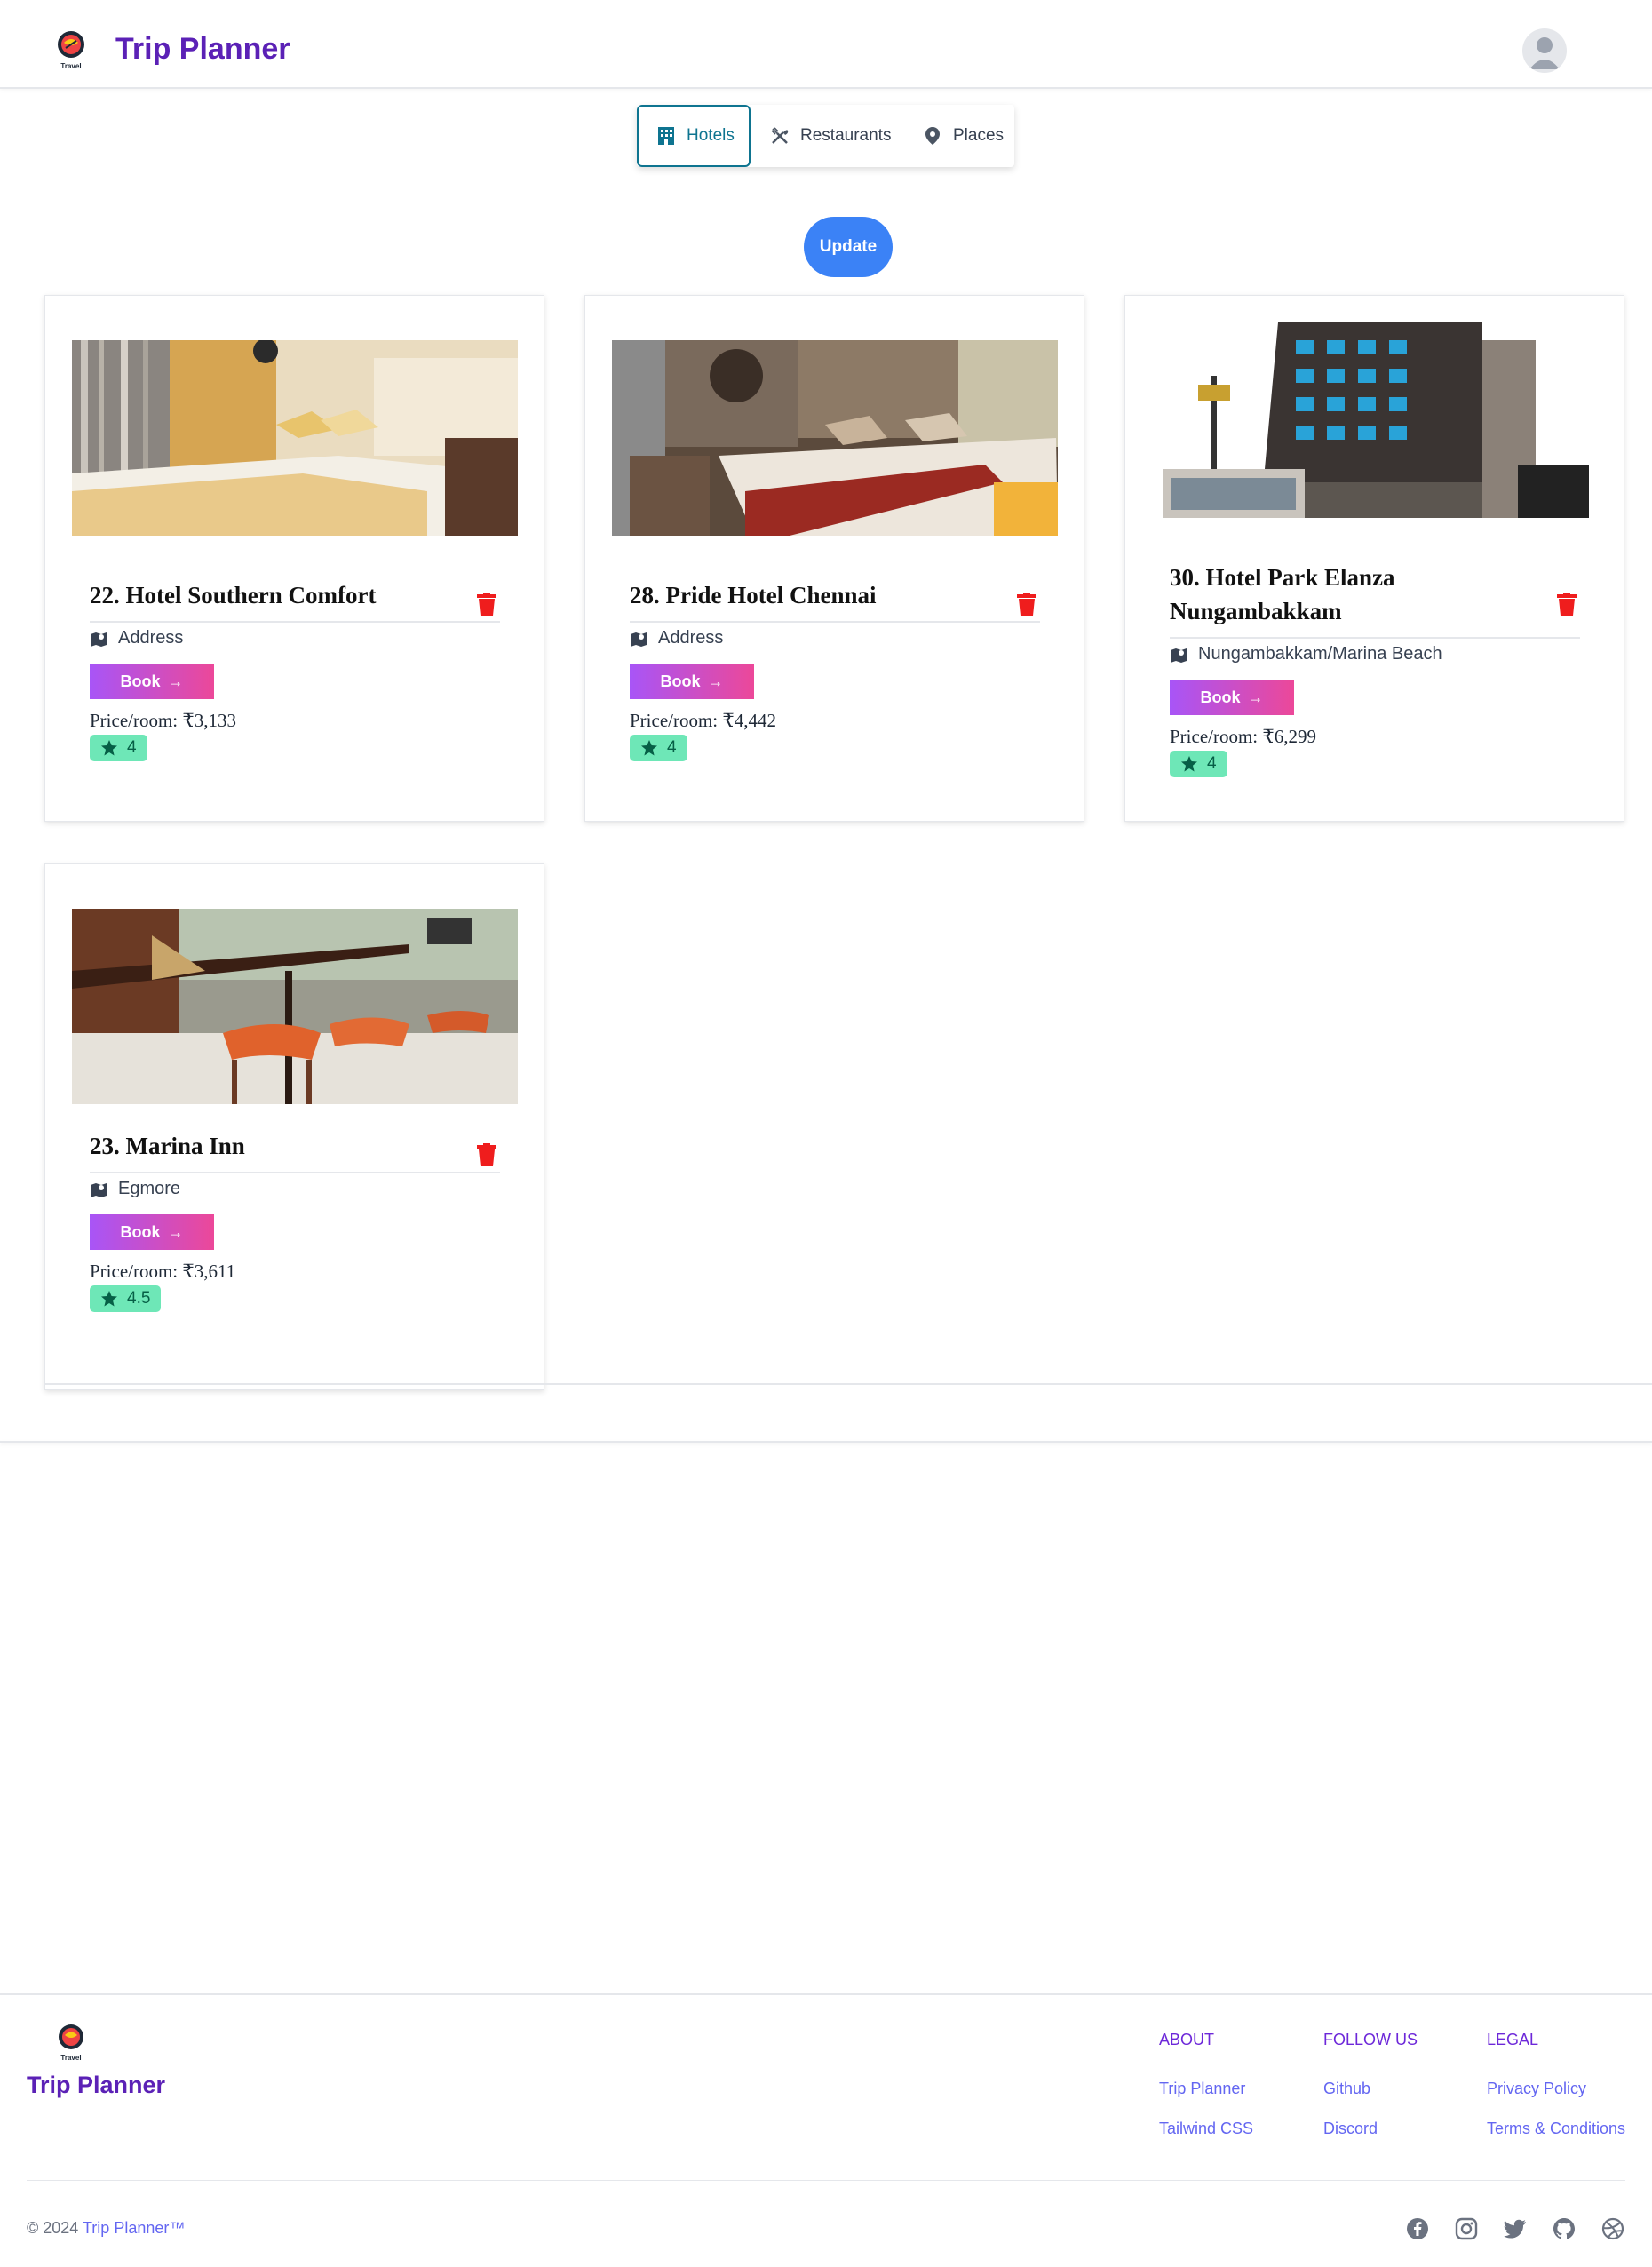  I want to click on hotel-title: 30. Hotel Park Elanza Nungambakkam, so click(1282, 594).